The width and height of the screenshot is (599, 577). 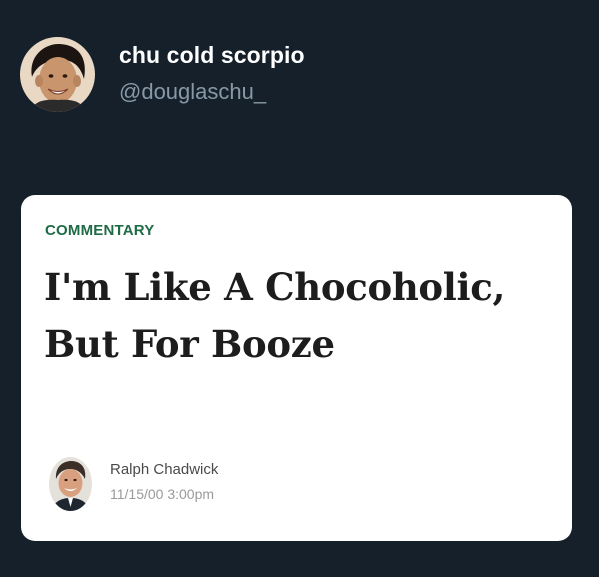 I want to click on author-name: Ralph Chadwick, so click(x=164, y=469).